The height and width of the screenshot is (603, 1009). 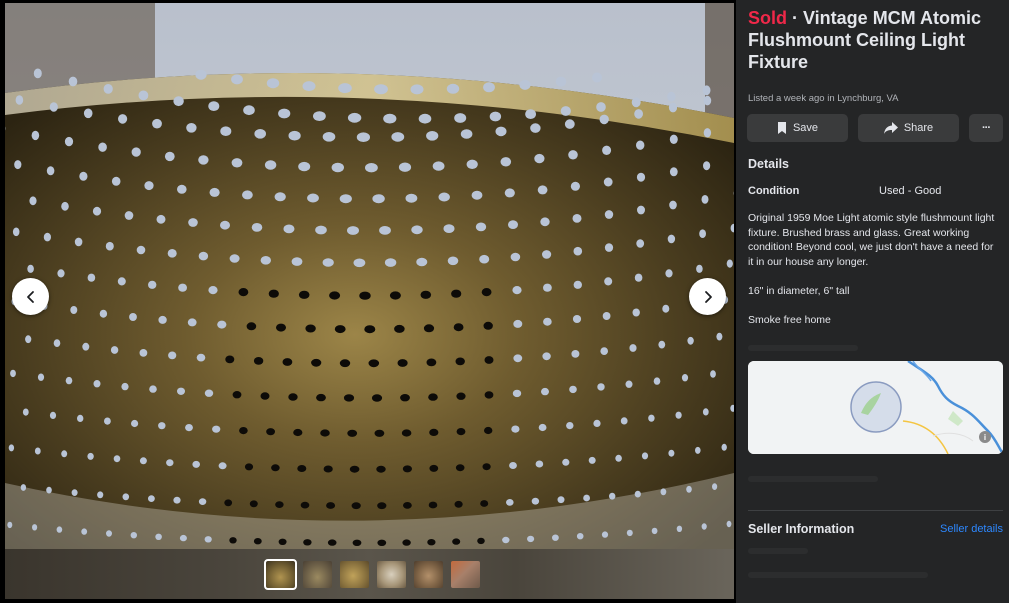 I want to click on save-button: Save, so click(x=797, y=128).